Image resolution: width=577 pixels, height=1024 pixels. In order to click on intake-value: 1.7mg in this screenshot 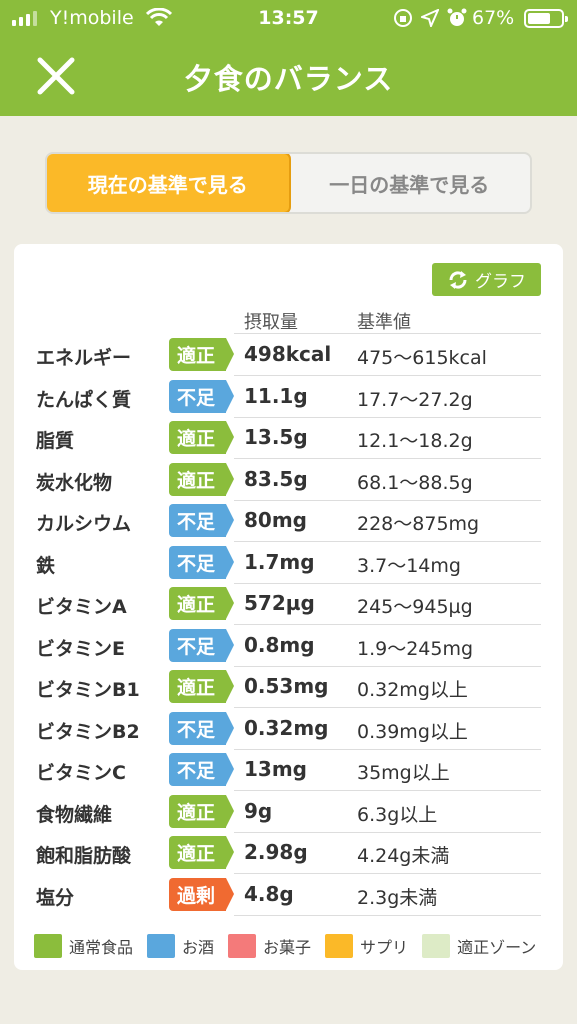, I will do `click(279, 561)`.